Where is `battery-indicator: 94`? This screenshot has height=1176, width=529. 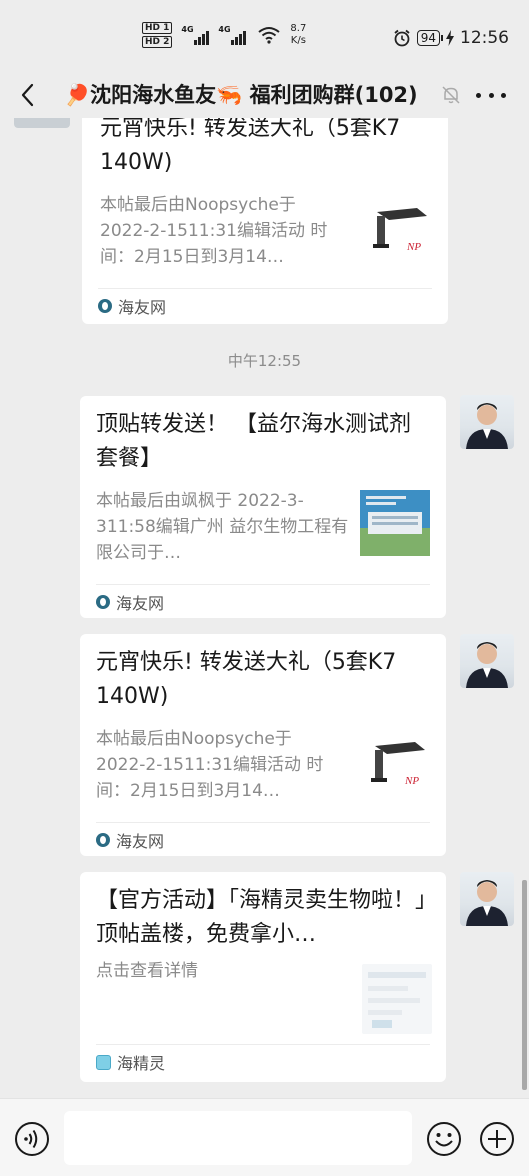
battery-indicator: 94 is located at coordinates (430, 38).